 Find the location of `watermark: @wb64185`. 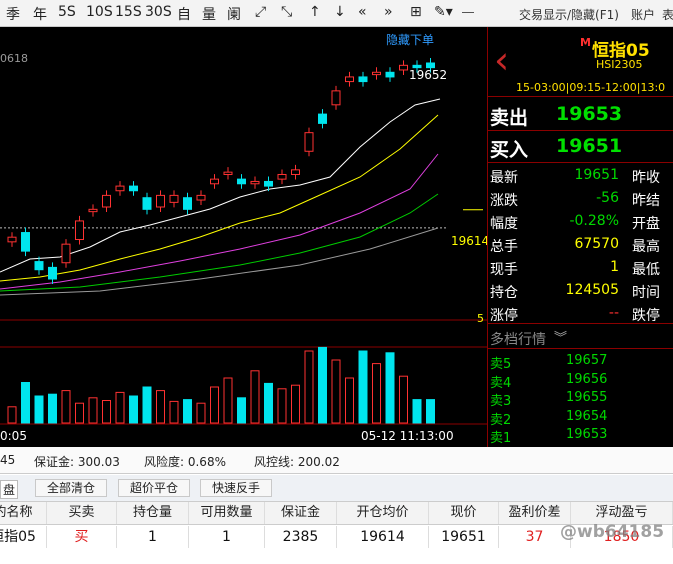

watermark: @wb64185 is located at coordinates (612, 532).